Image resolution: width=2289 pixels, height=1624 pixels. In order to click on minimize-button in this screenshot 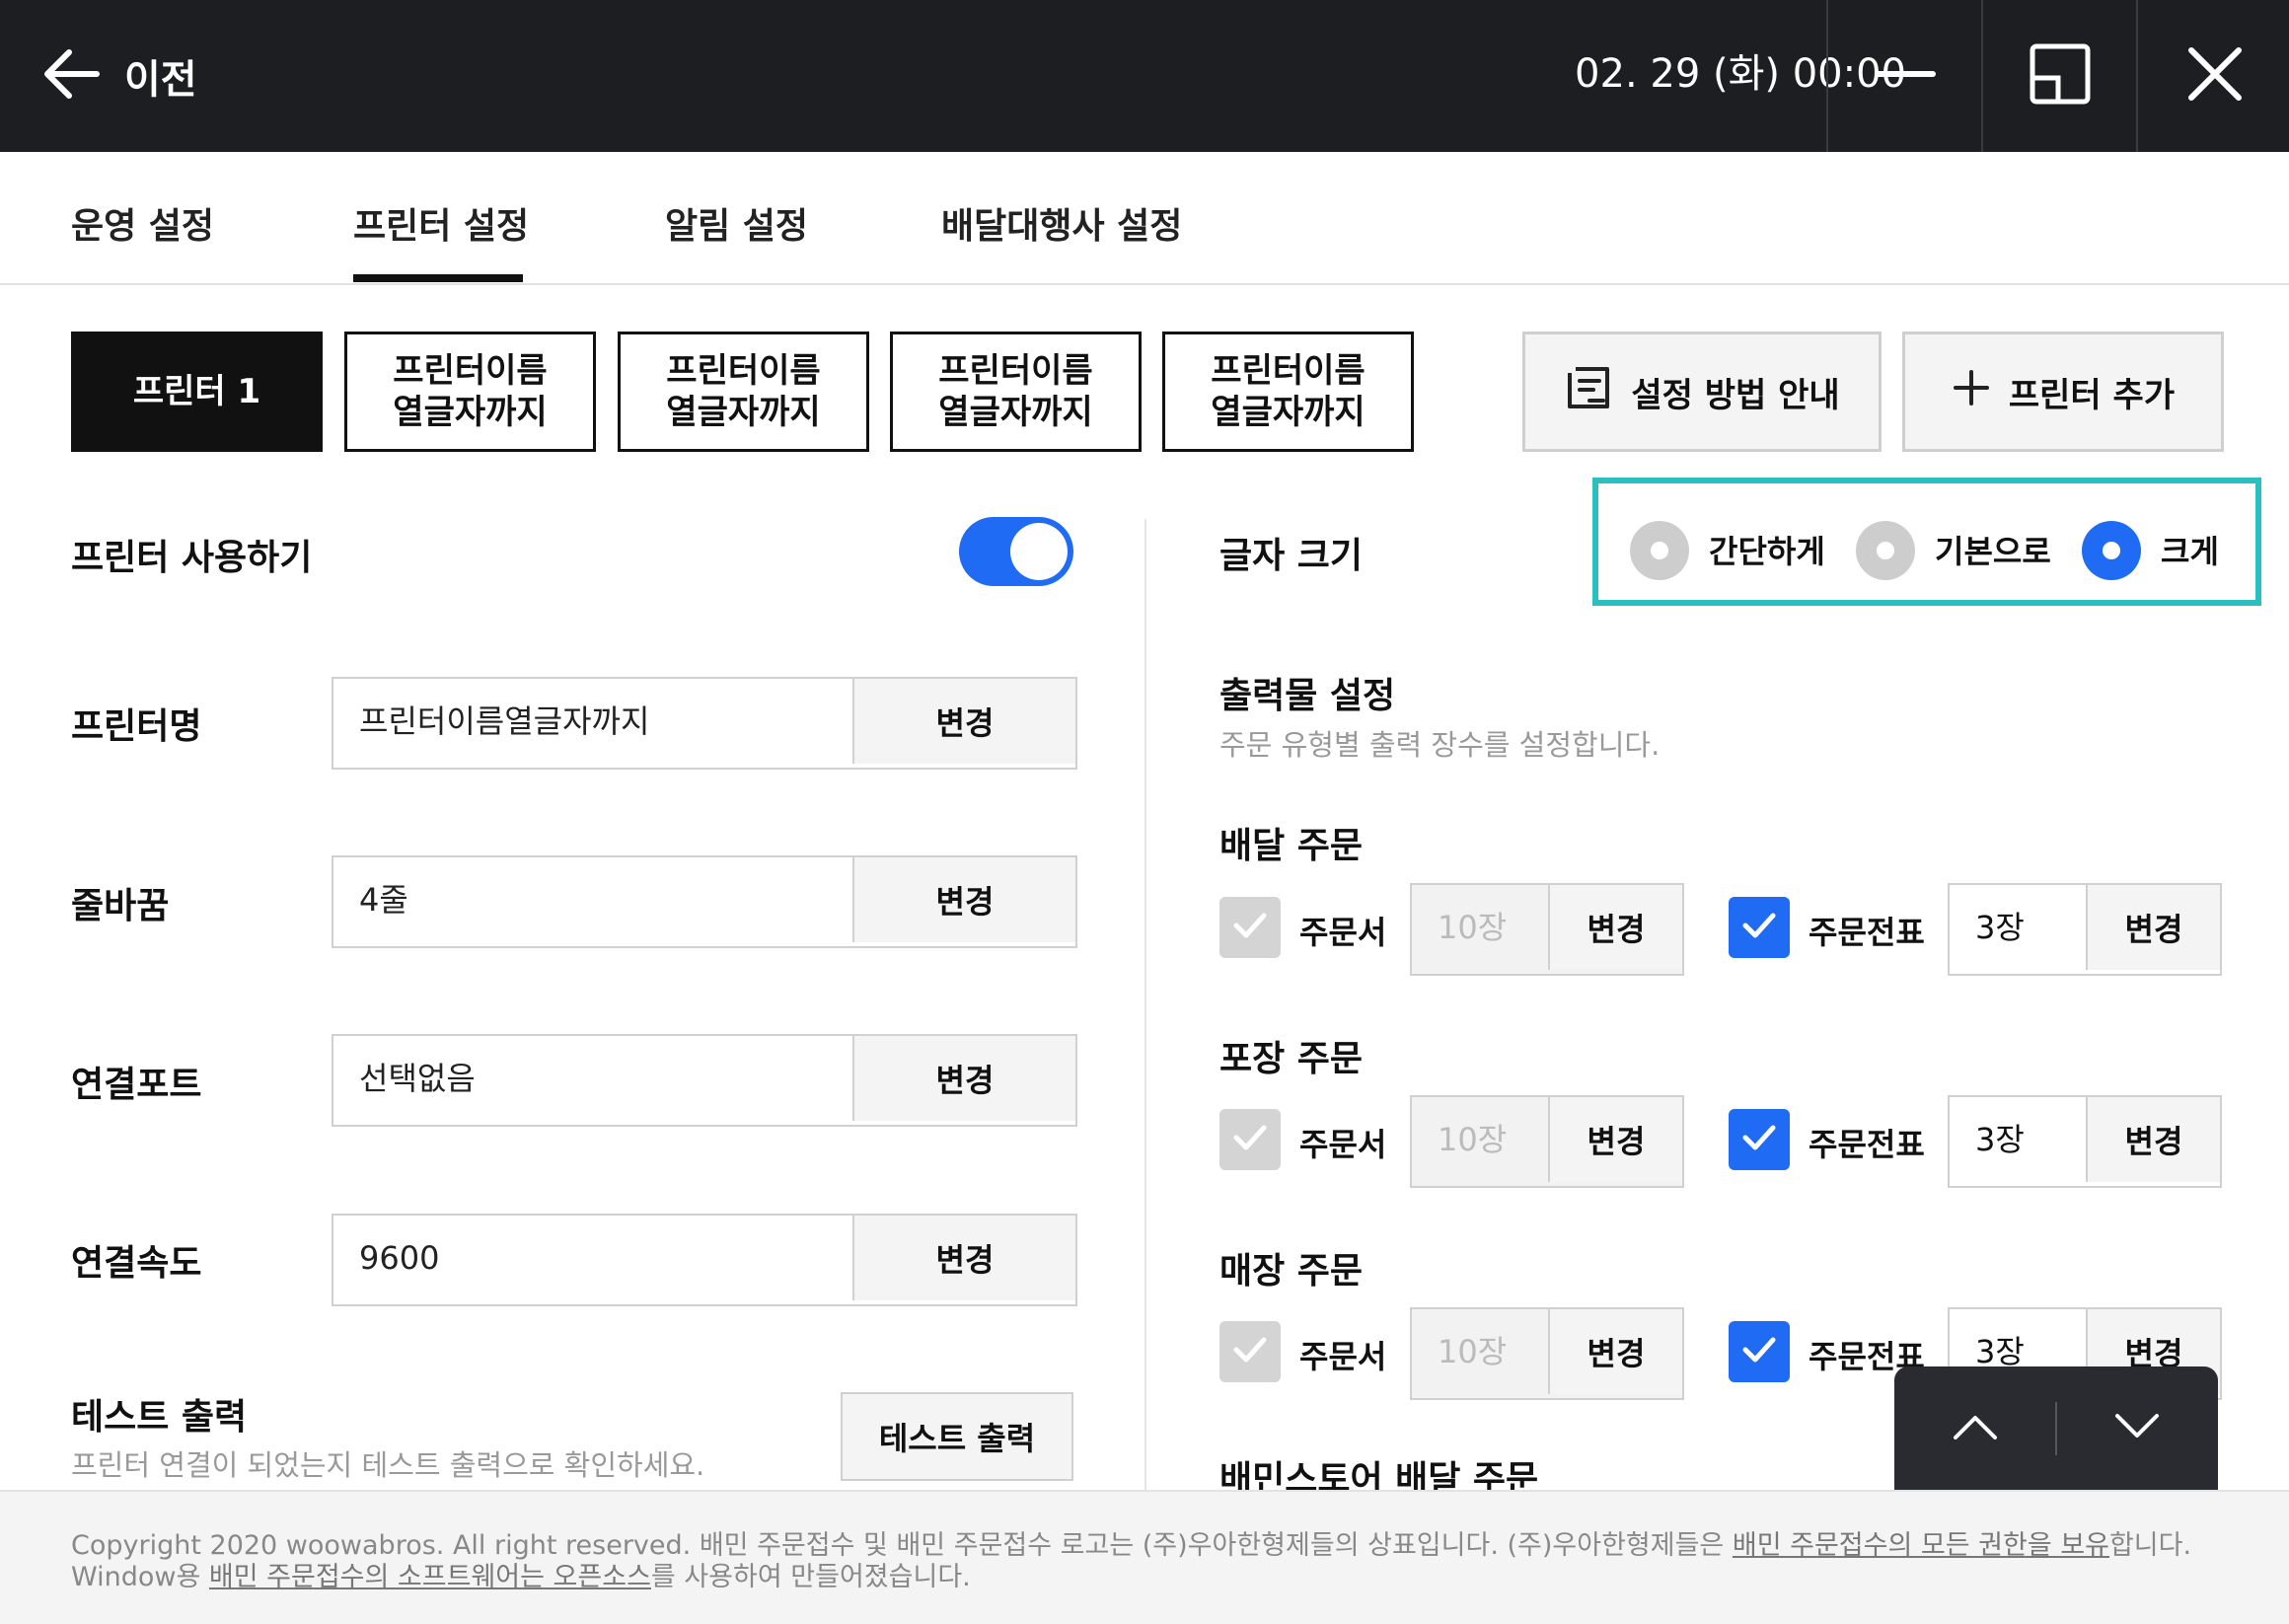, I will do `click(1905, 76)`.